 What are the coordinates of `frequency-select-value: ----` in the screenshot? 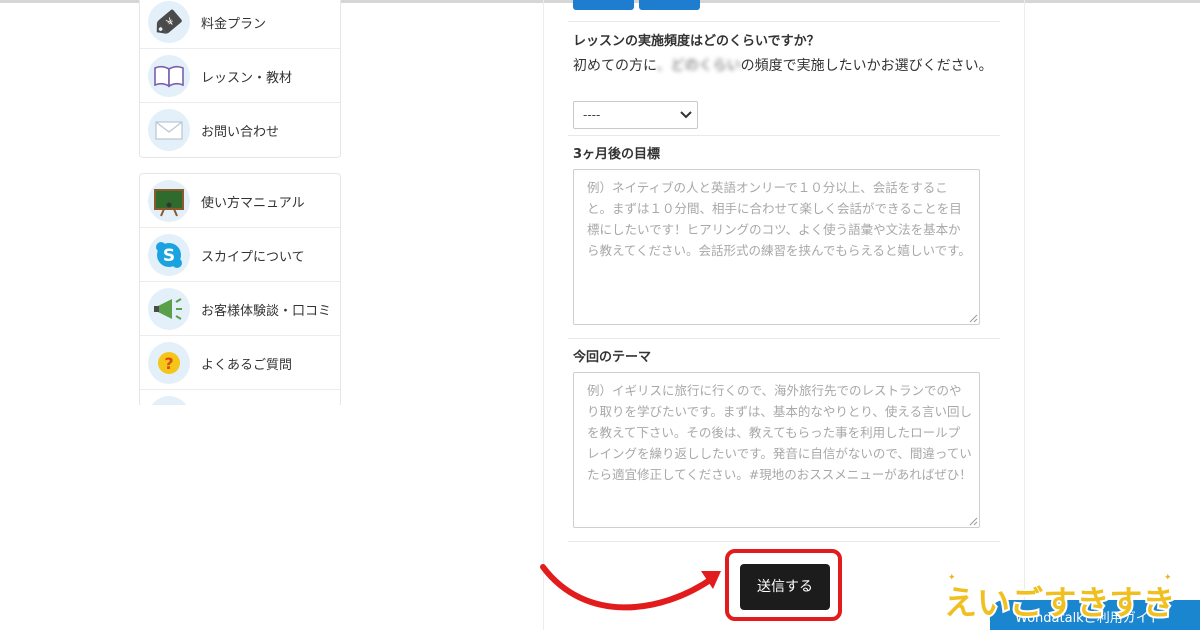 It's located at (592, 115).